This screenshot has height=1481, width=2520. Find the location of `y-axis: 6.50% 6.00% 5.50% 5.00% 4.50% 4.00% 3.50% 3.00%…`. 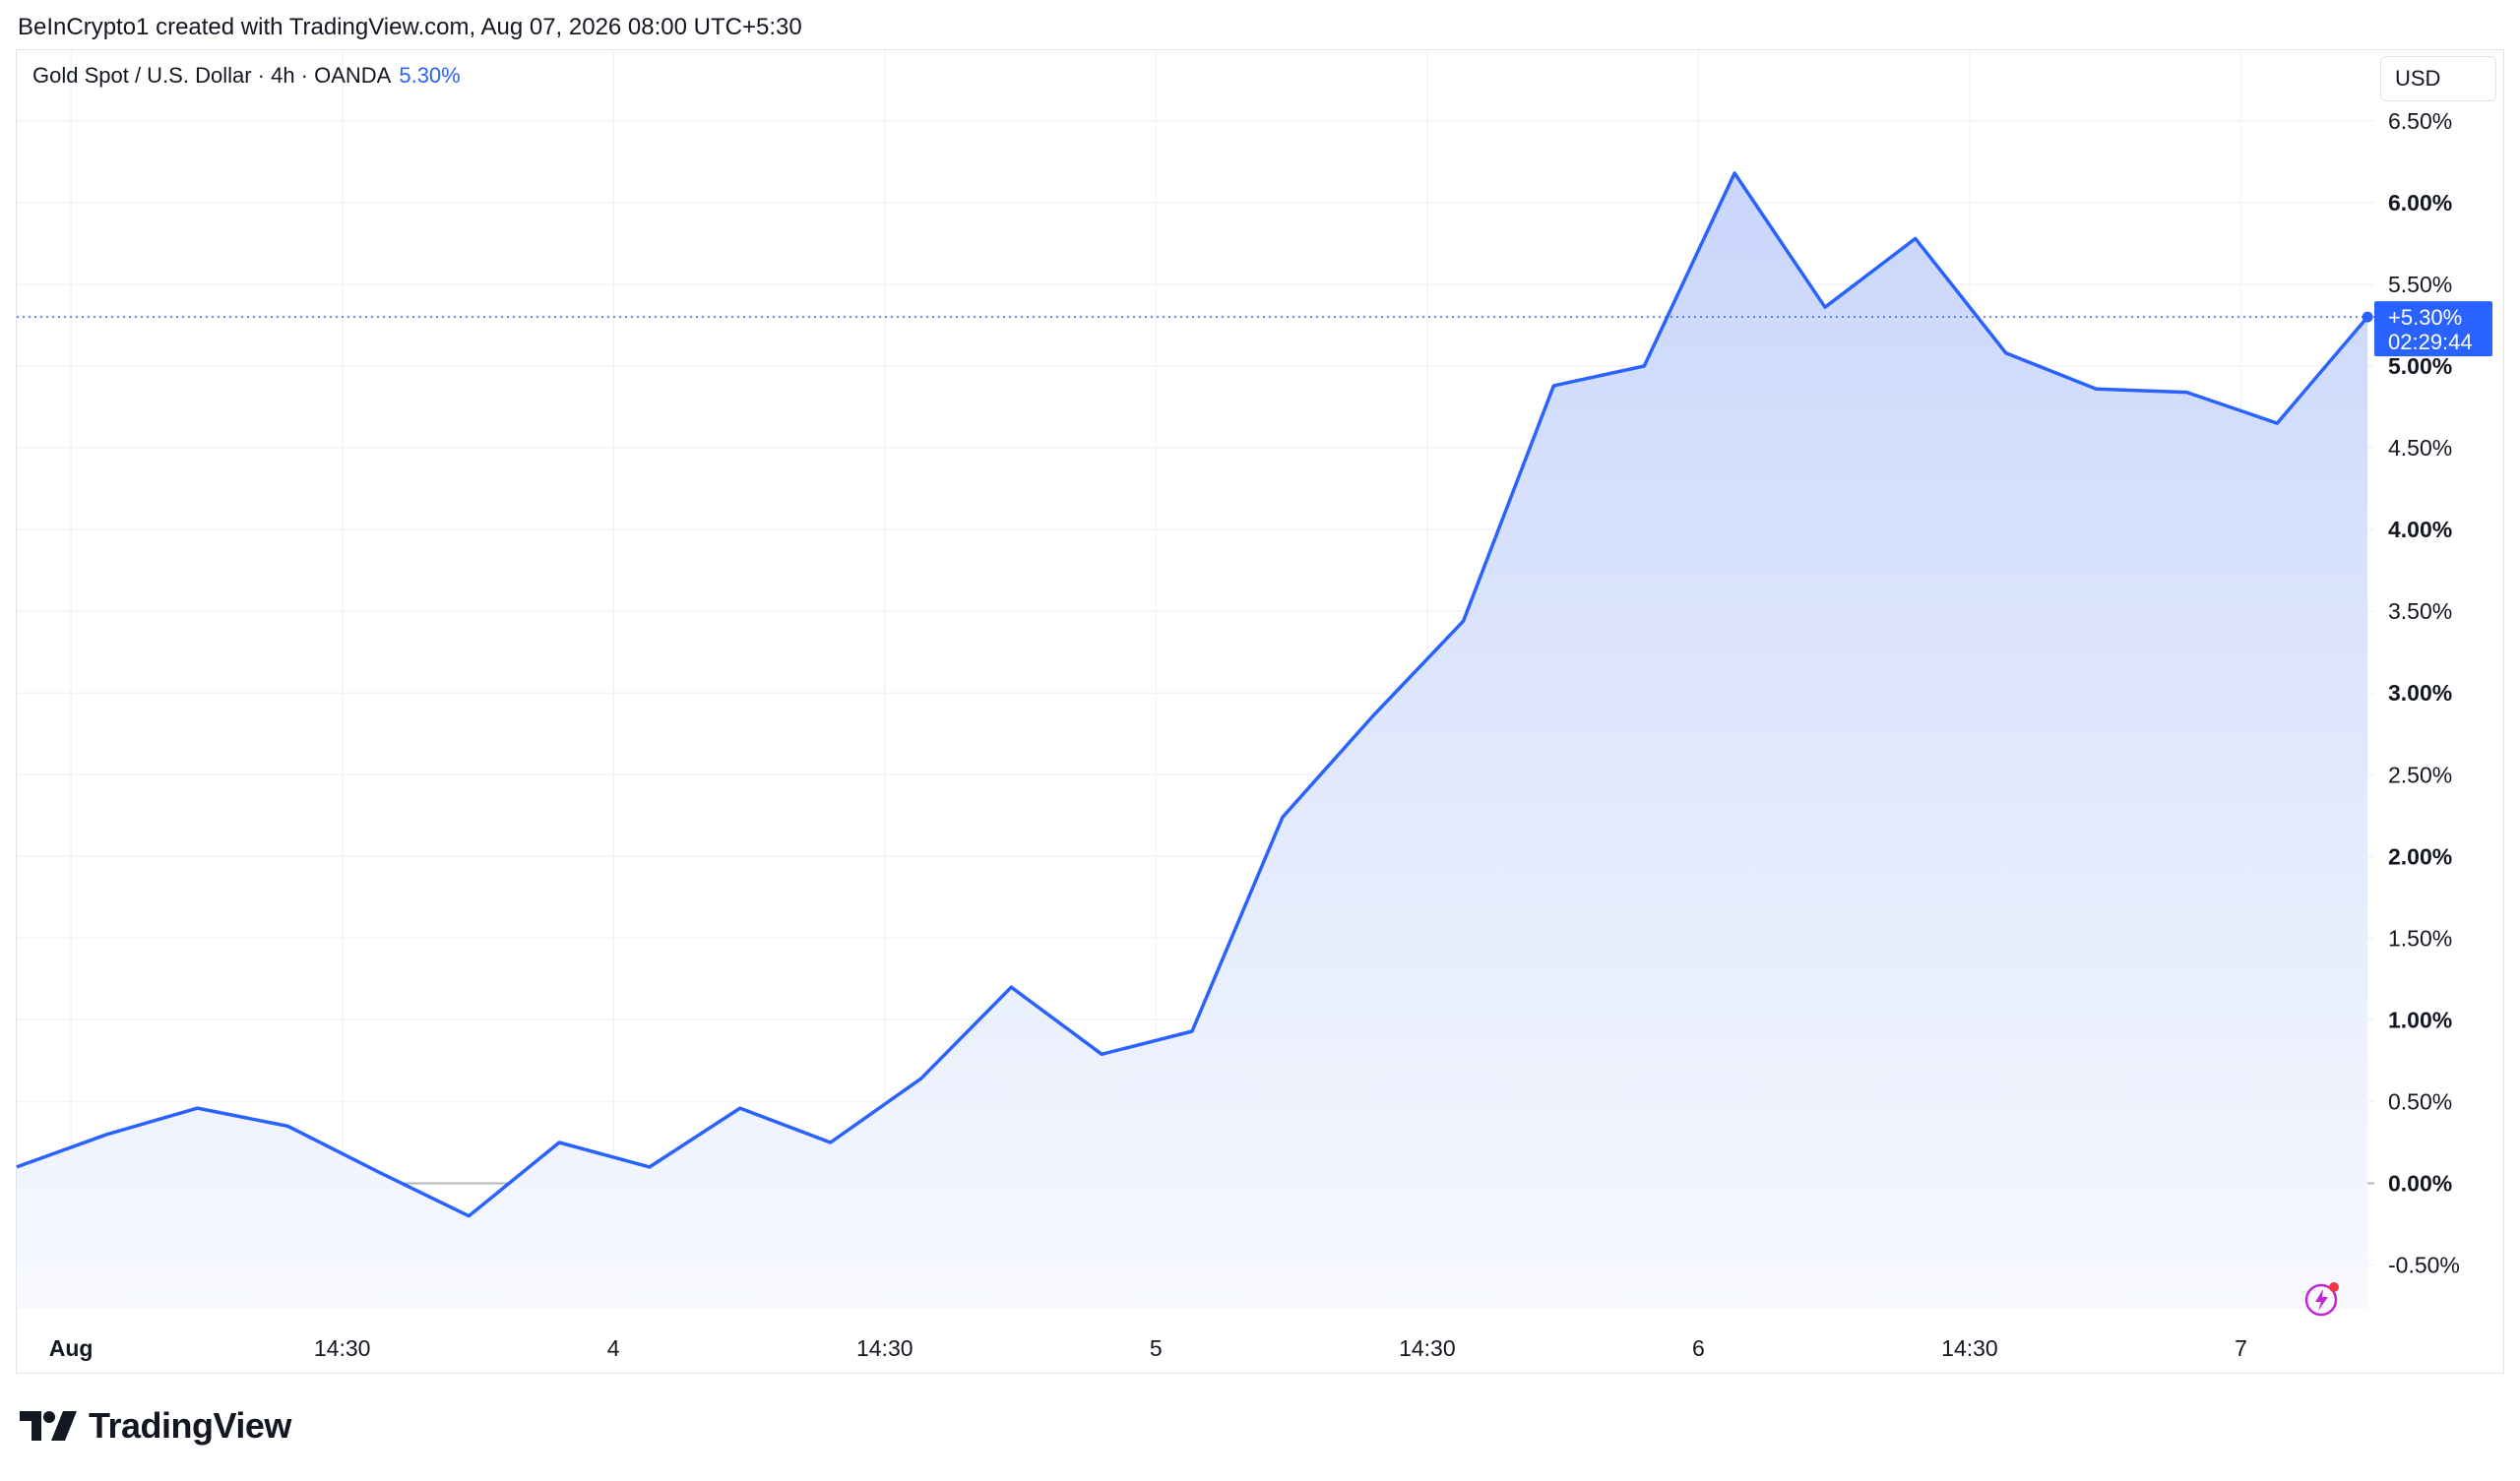

y-axis: 6.50% 6.00% 5.50% 5.00% 4.50% 4.00% 3.50% 3.00%… is located at coordinates (2424, 693).